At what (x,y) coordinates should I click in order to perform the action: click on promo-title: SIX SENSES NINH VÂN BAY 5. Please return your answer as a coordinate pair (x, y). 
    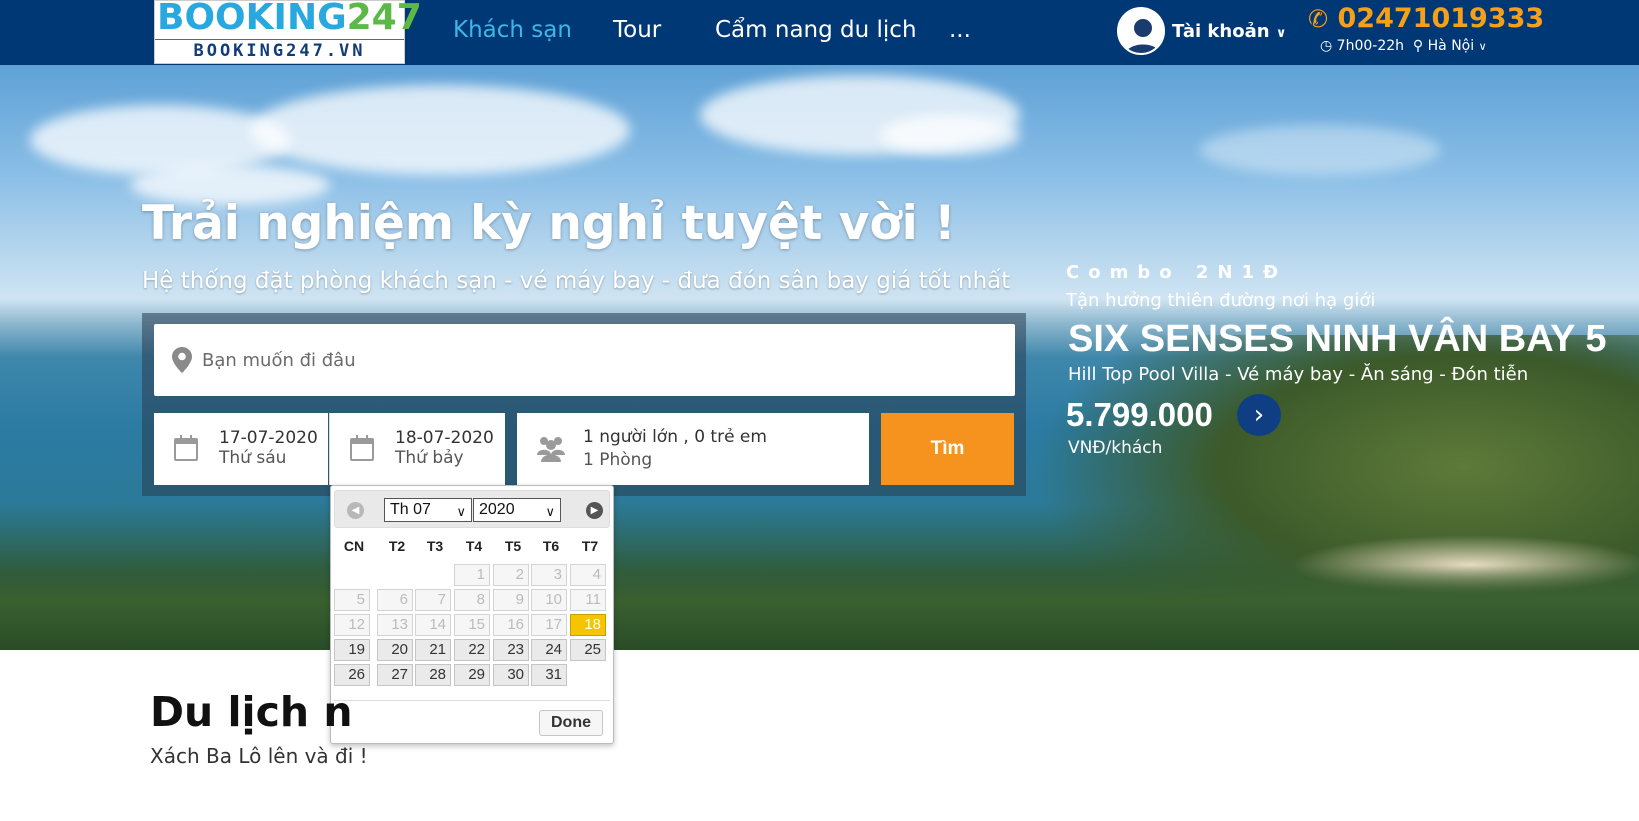
    Looking at the image, I should click on (1337, 339).